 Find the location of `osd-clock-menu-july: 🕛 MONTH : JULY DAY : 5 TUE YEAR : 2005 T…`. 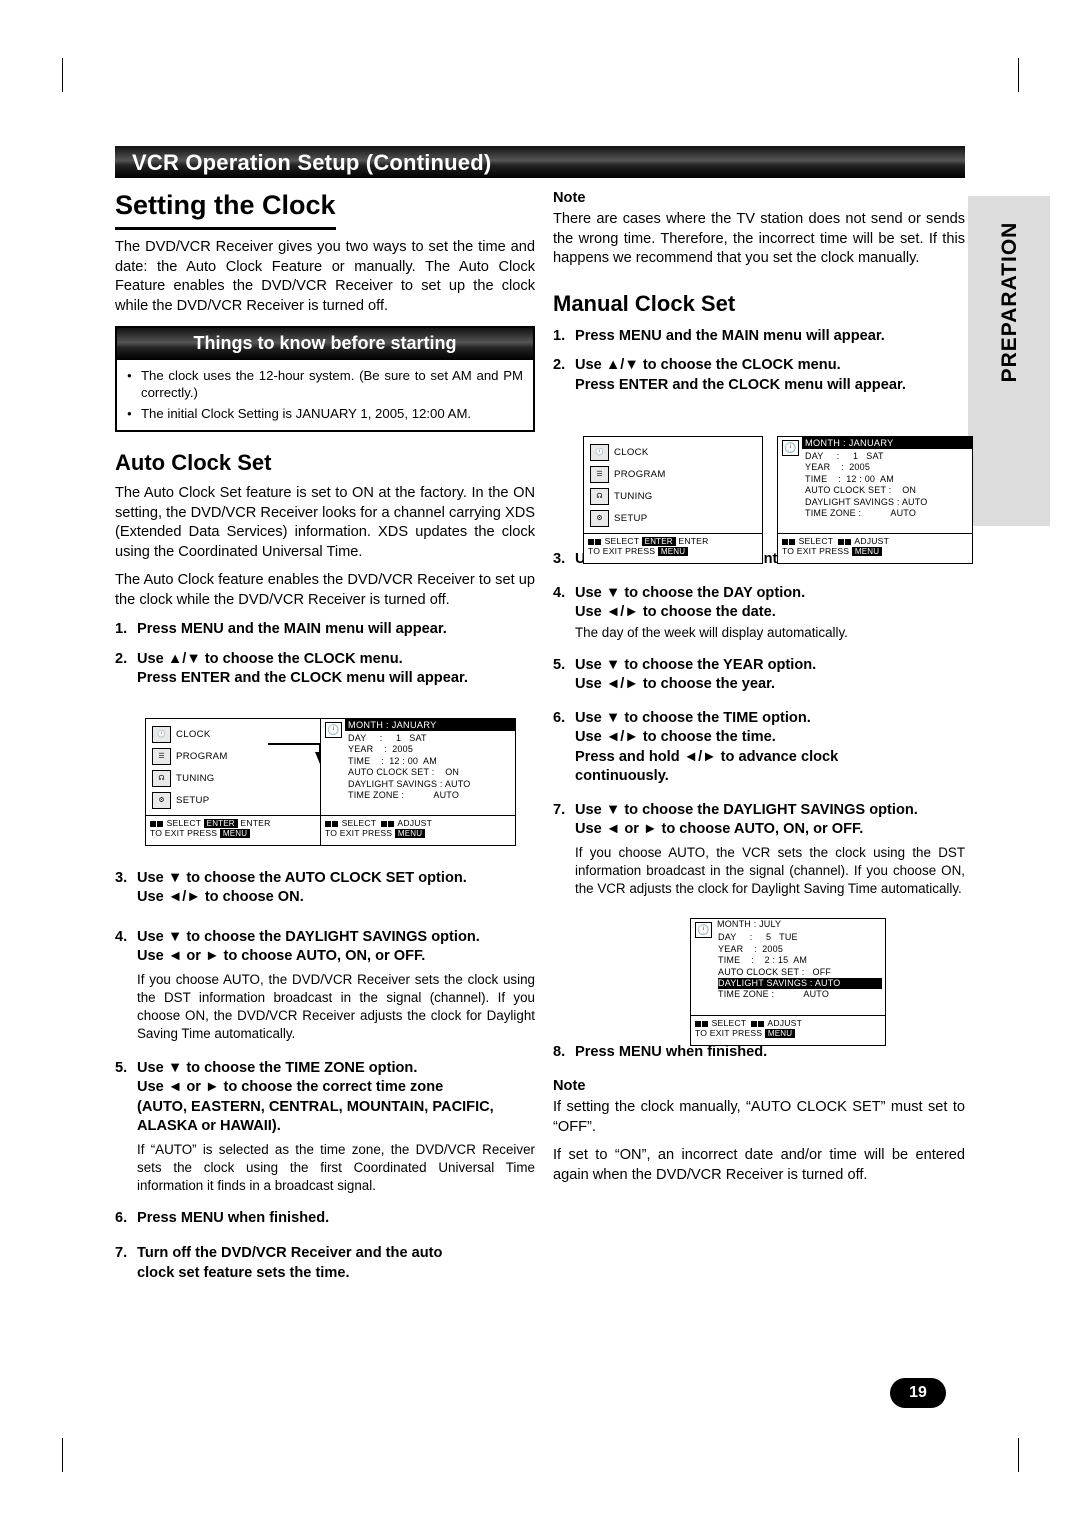

osd-clock-menu-july: 🕛 MONTH : JULY DAY : 5 TUE YEAR : 2005 T… is located at coordinates (788, 982).